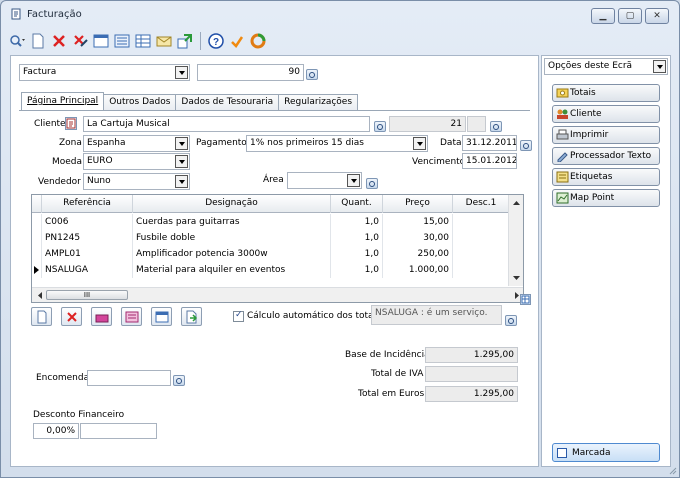 Image resolution: width=680 pixels, height=478 pixels. I want to click on cliente-lookup-icon, so click(380, 126).